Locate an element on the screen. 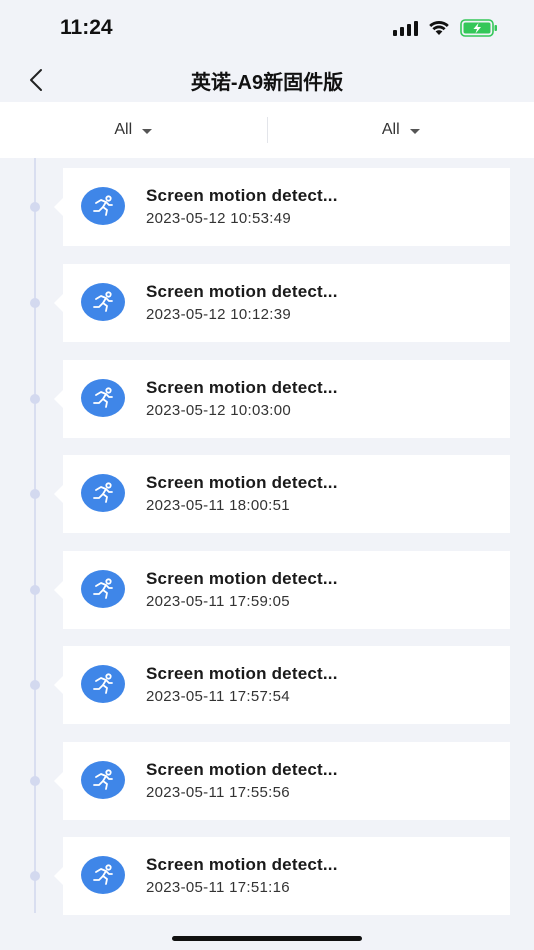 The height and width of the screenshot is (950, 534). status-icons is located at coordinates (445, 28).